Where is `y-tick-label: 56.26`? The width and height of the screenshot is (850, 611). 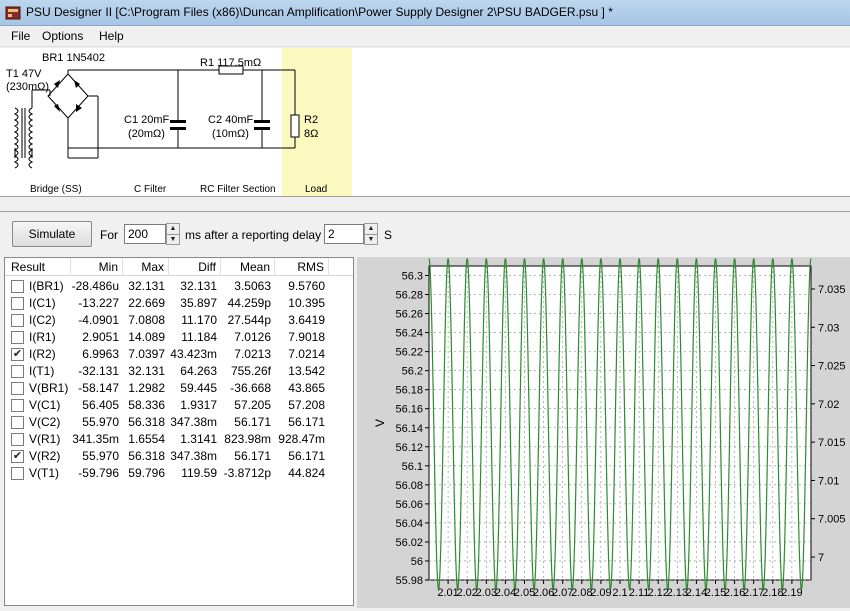 y-tick-label: 56.26 is located at coordinates (409, 315).